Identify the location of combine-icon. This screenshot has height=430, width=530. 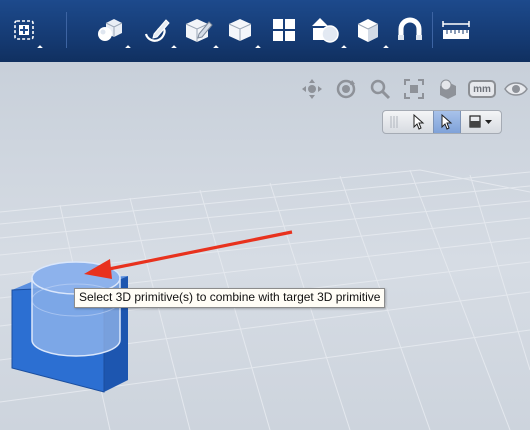
(325, 30).